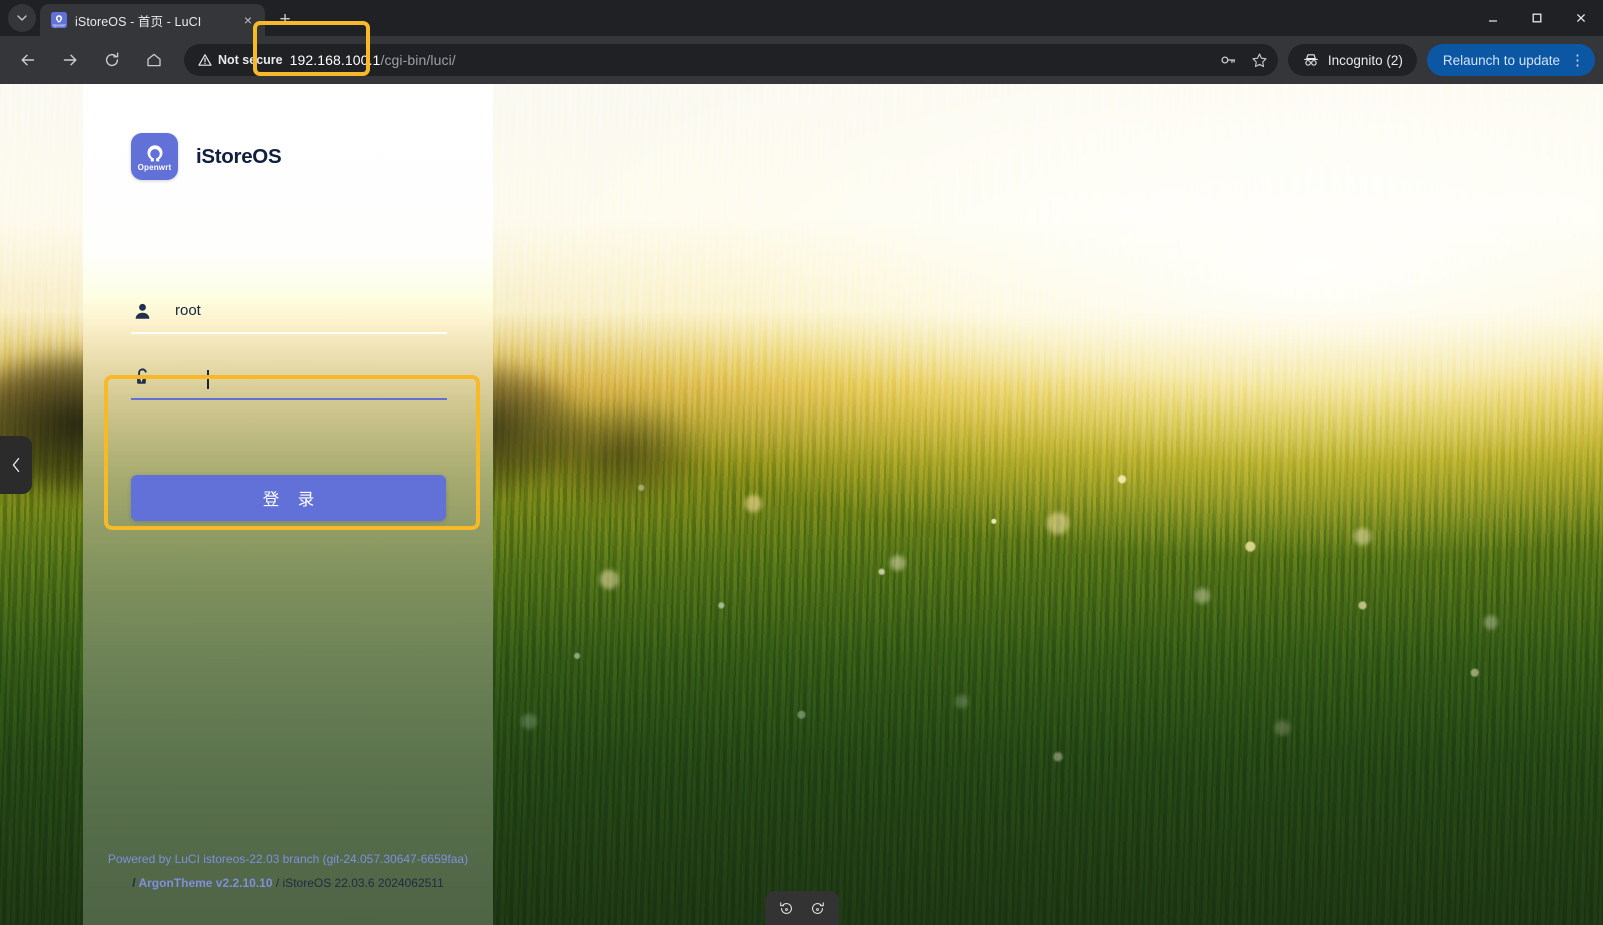 Image resolution: width=1603 pixels, height=925 pixels. I want to click on url-path: /cgi-bin/luci/, so click(418, 60).